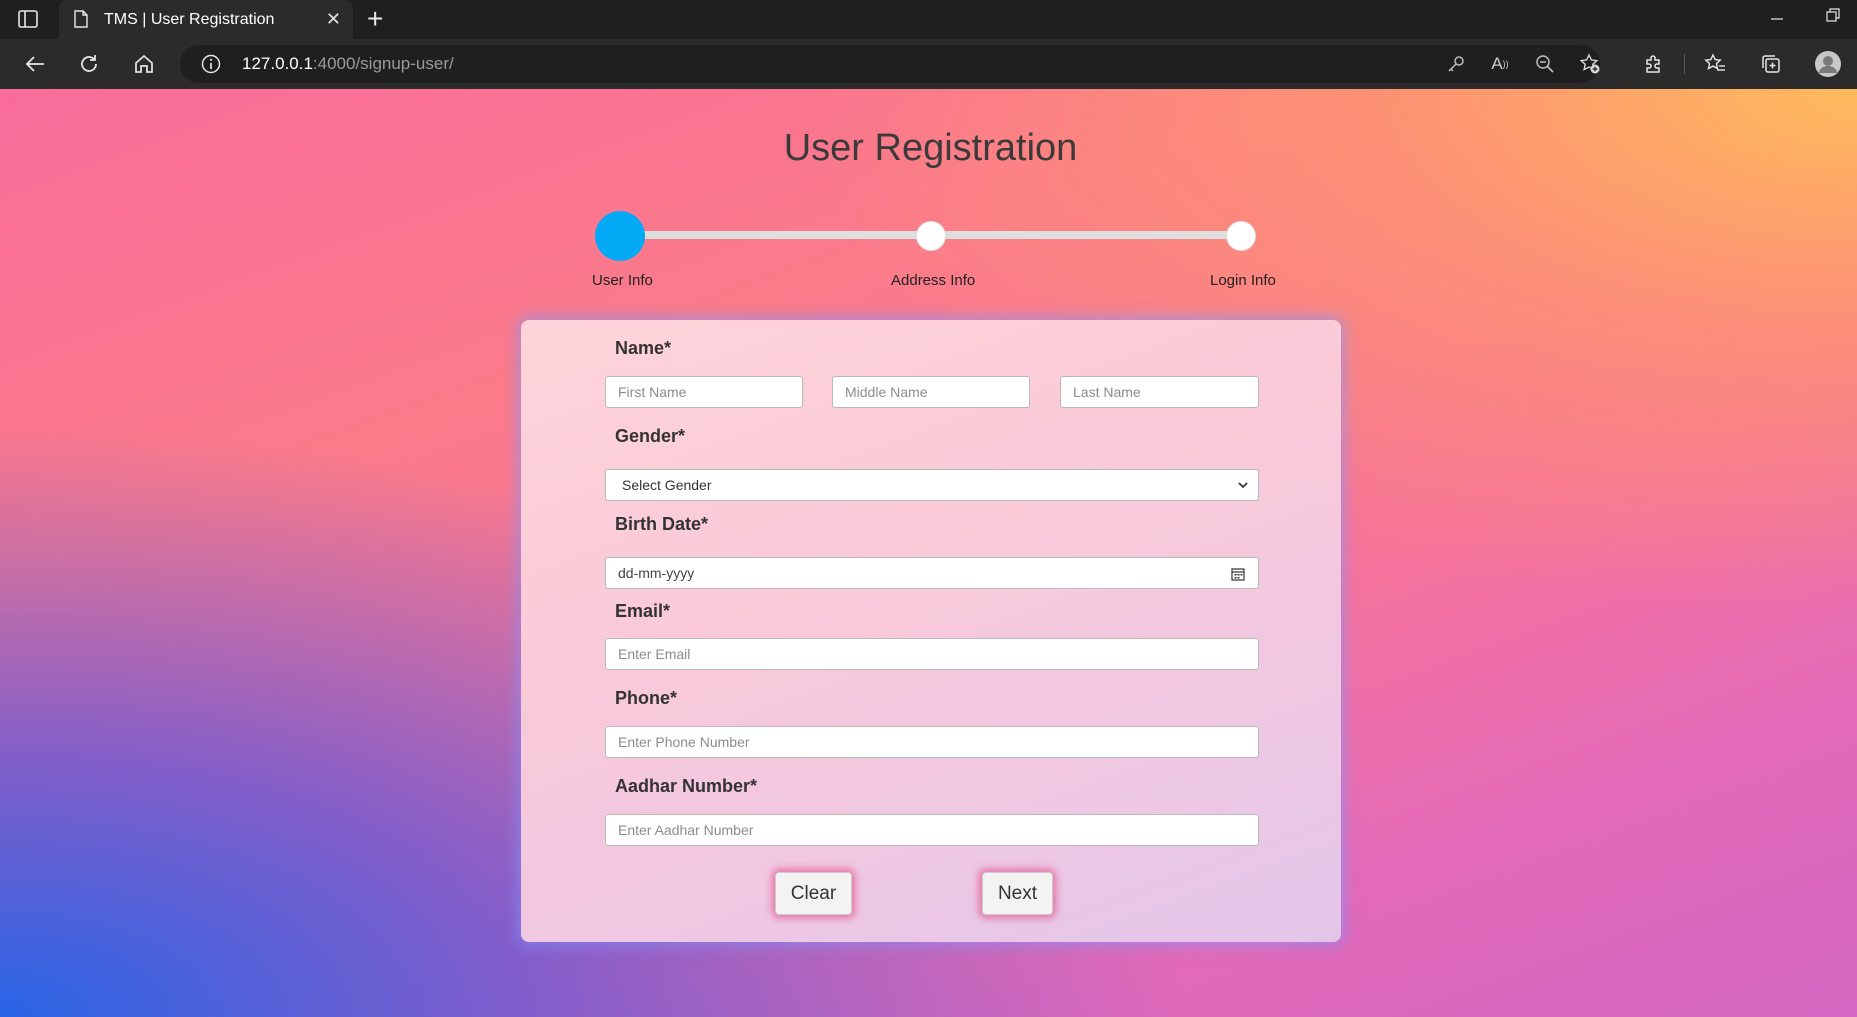 The image size is (1857, 1017). Describe the element at coordinates (813, 893) in the screenshot. I see `clear-button: Clear` at that location.